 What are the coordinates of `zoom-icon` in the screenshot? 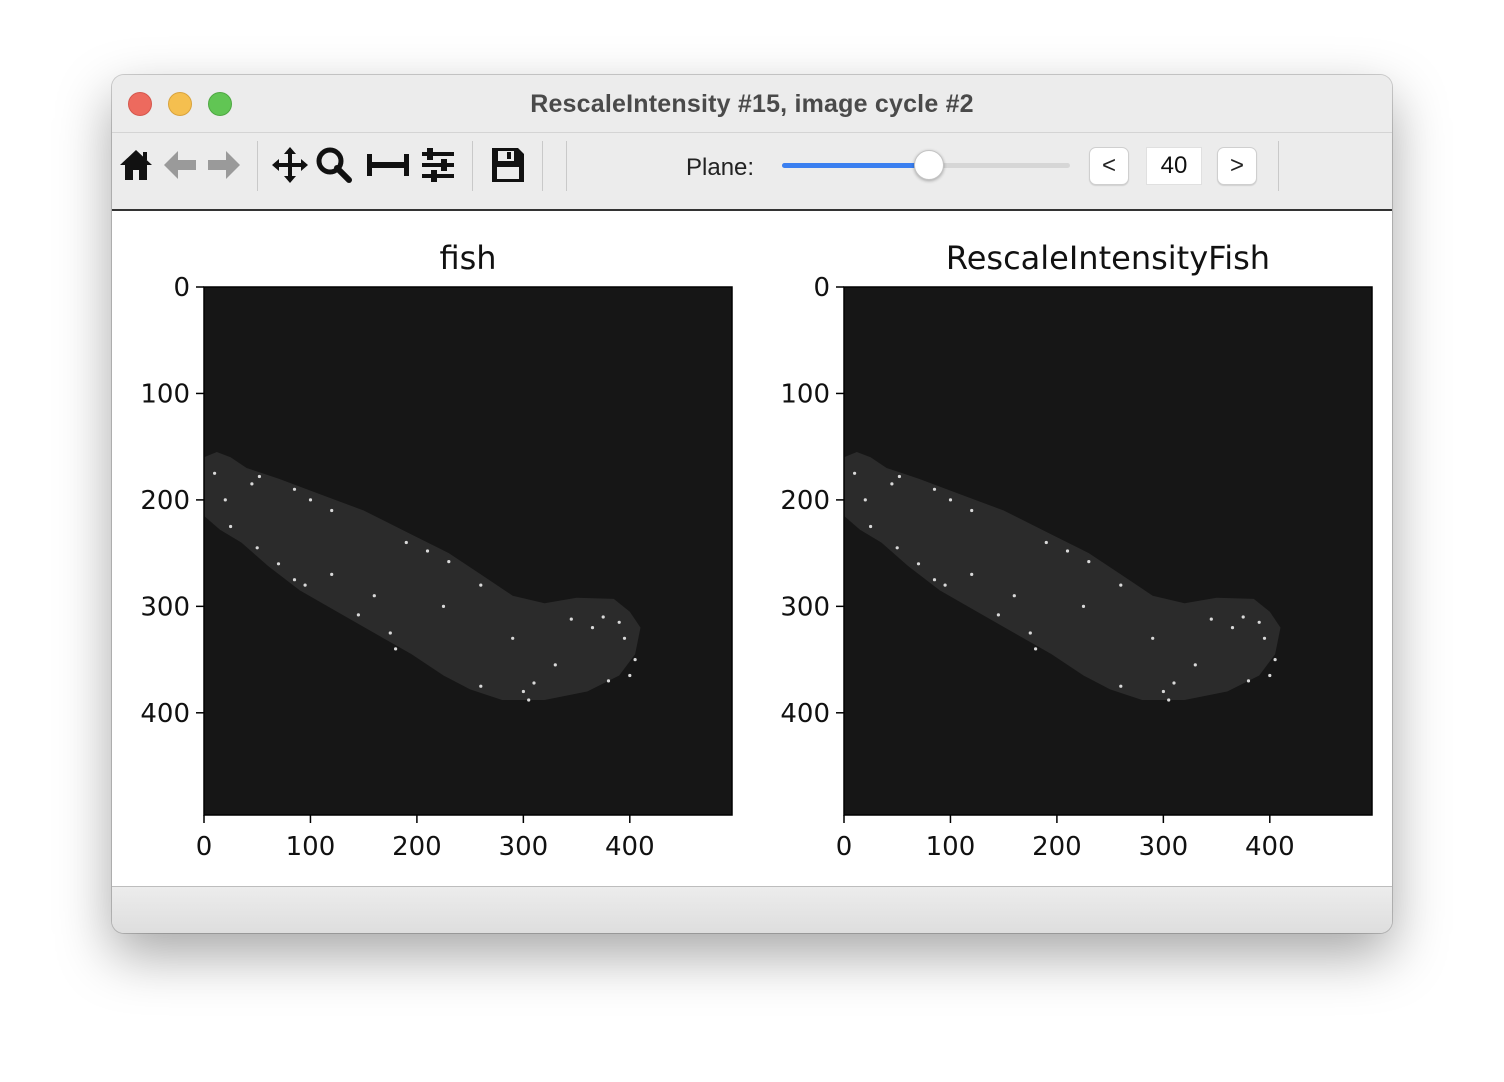 It's located at (334, 165).